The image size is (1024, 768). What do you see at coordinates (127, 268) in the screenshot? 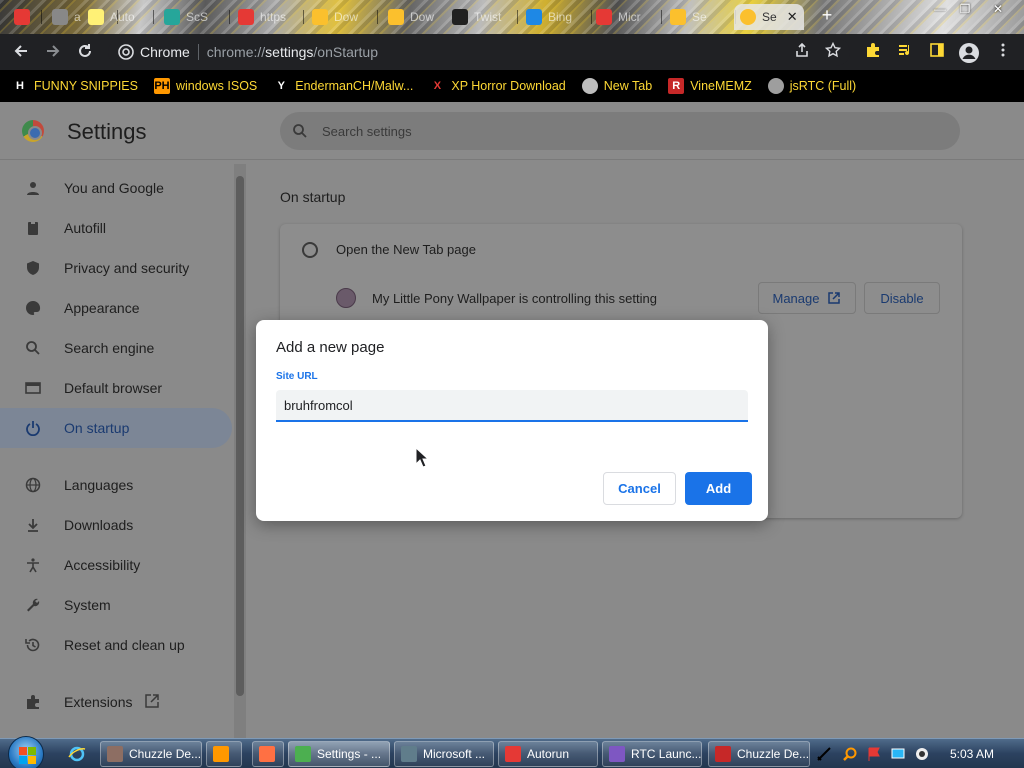
I see `sidebar-item-label: Privacy and security` at bounding box center [127, 268].